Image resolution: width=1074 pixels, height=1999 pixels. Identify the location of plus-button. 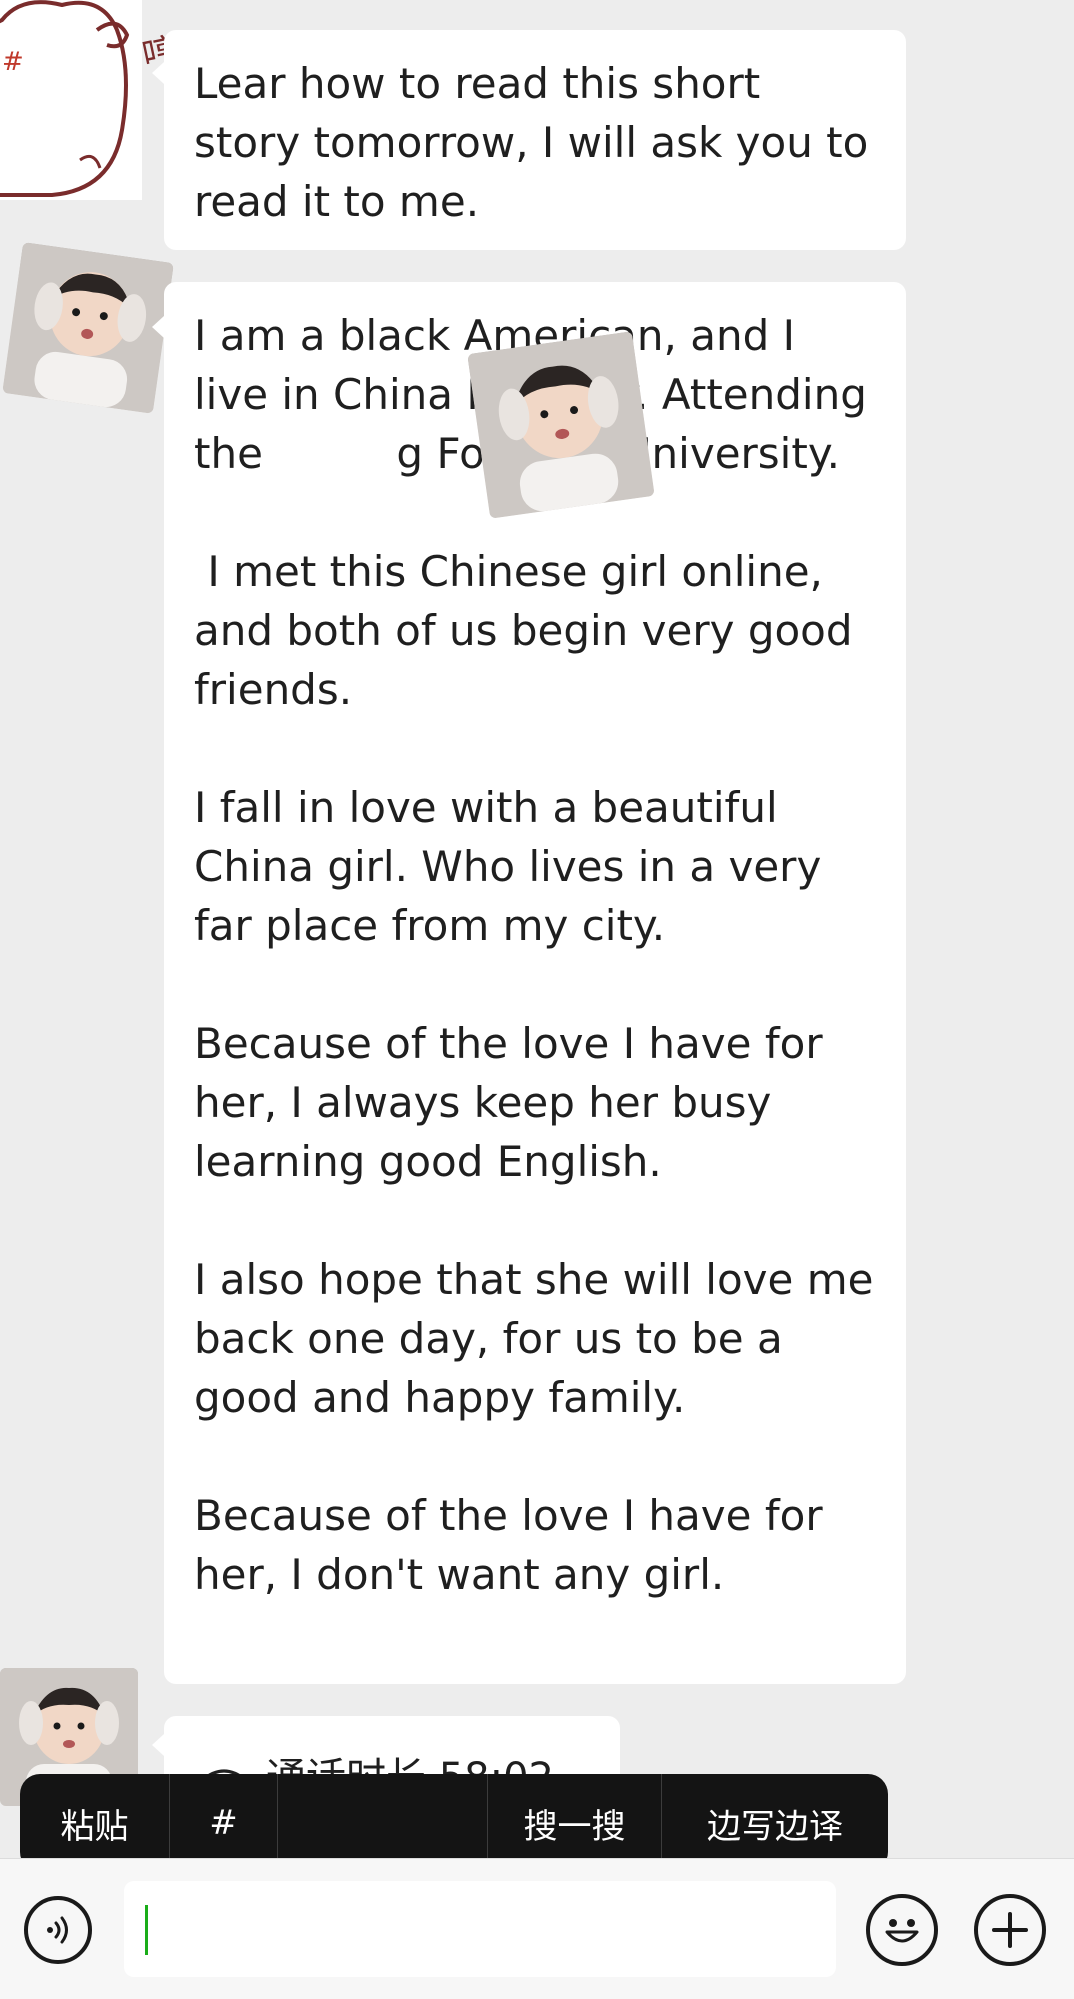
(1010, 1930).